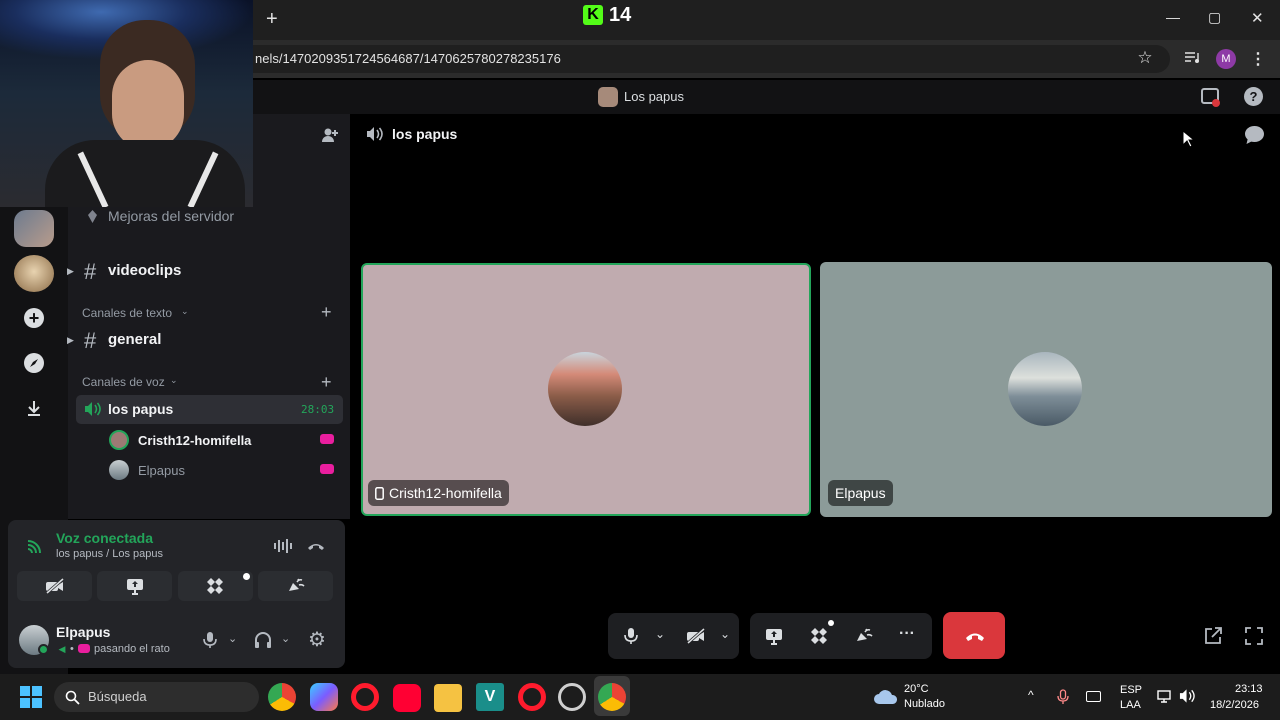 The width and height of the screenshot is (1280, 720). Describe the element at coordinates (283, 546) in the screenshot. I see `noise-suppression-icon` at that location.